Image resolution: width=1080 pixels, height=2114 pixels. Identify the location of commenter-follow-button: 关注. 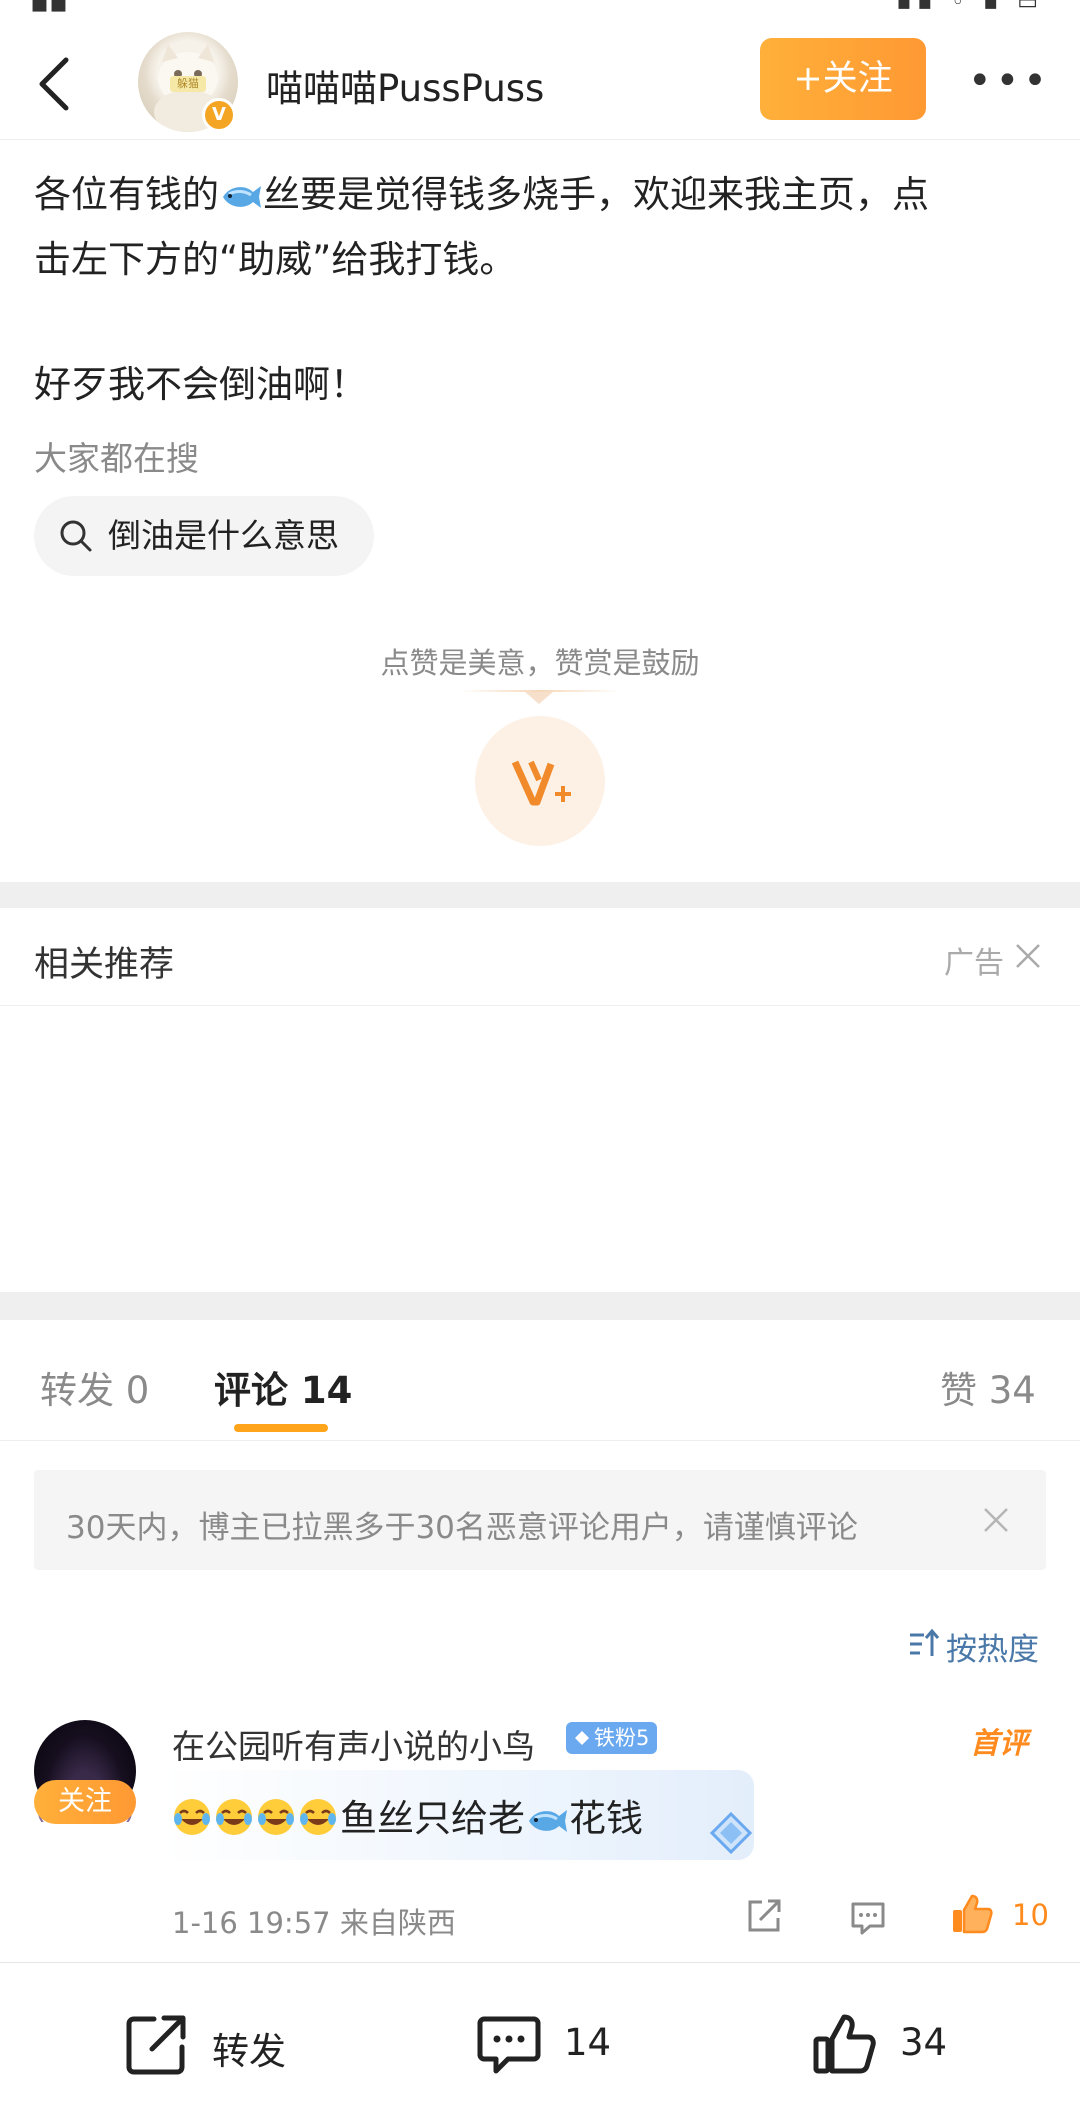
(85, 1802).